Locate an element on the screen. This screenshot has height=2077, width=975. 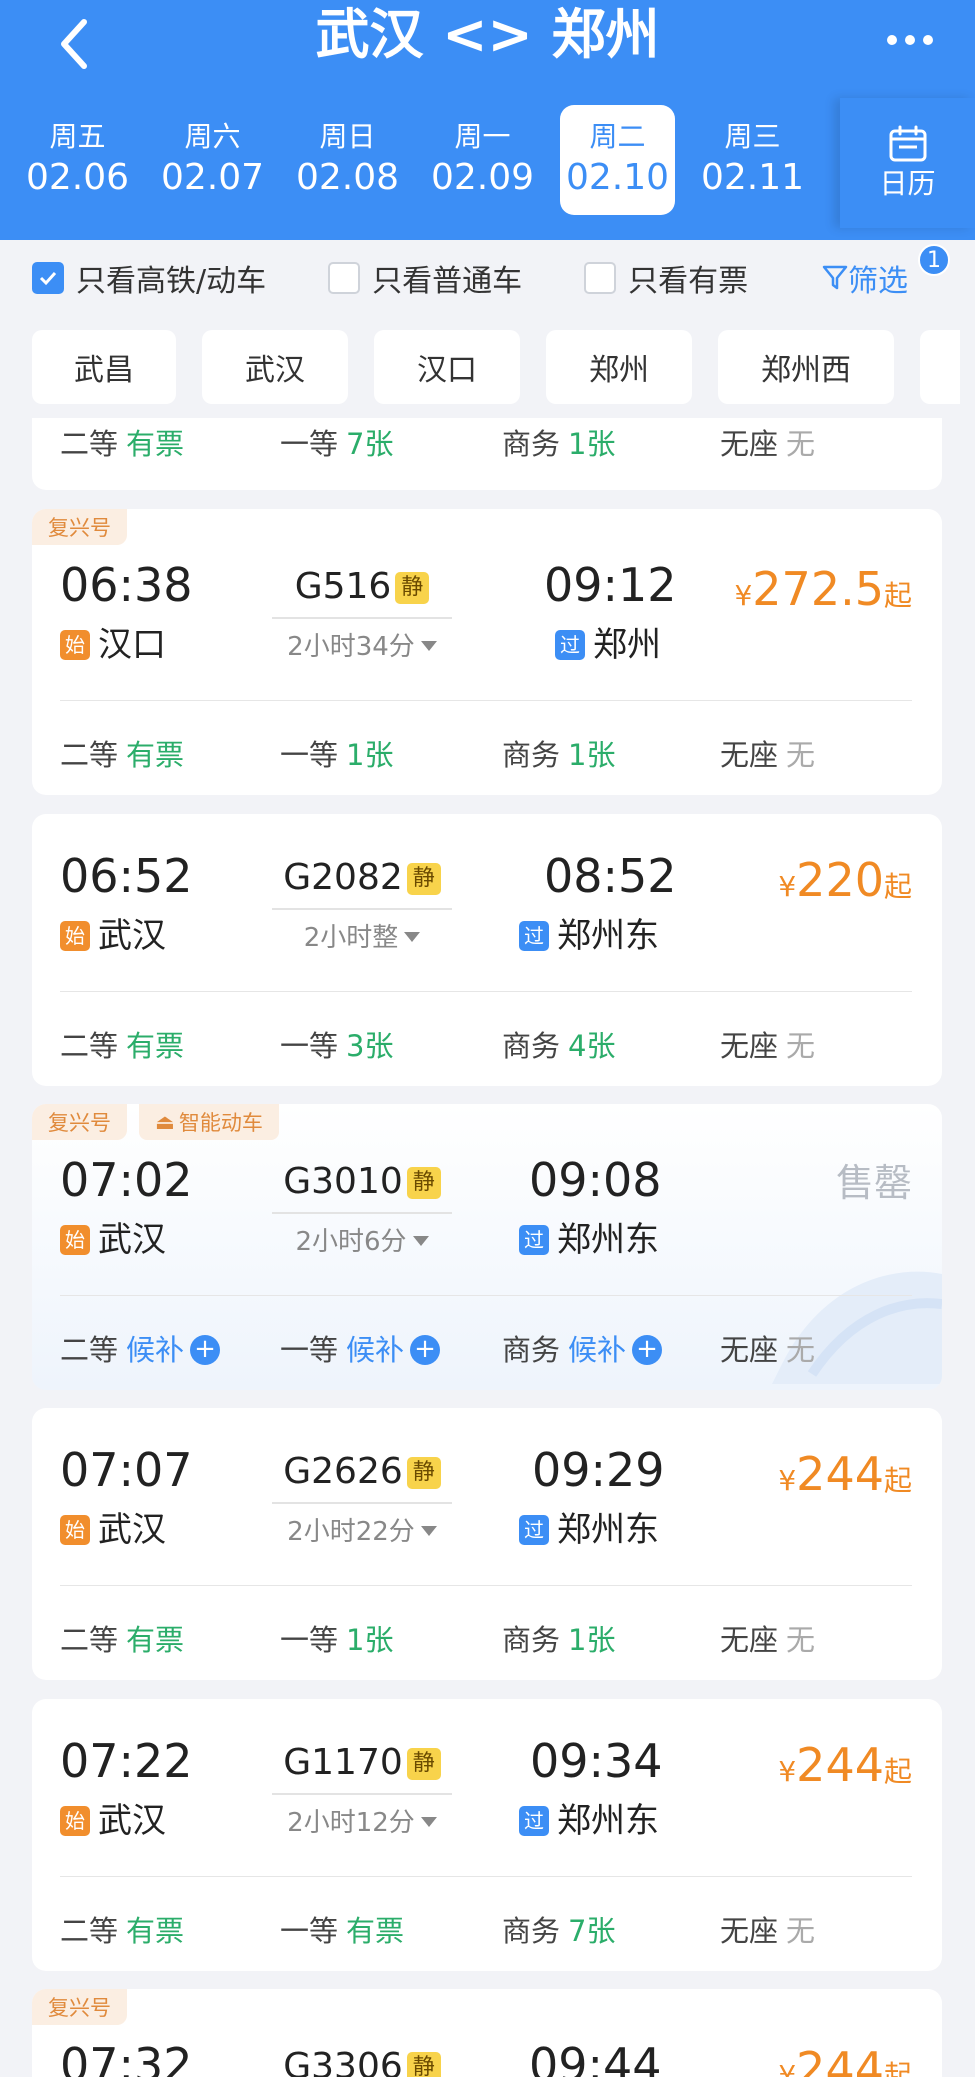
calendar-label: 日历 is located at coordinates (907, 183).